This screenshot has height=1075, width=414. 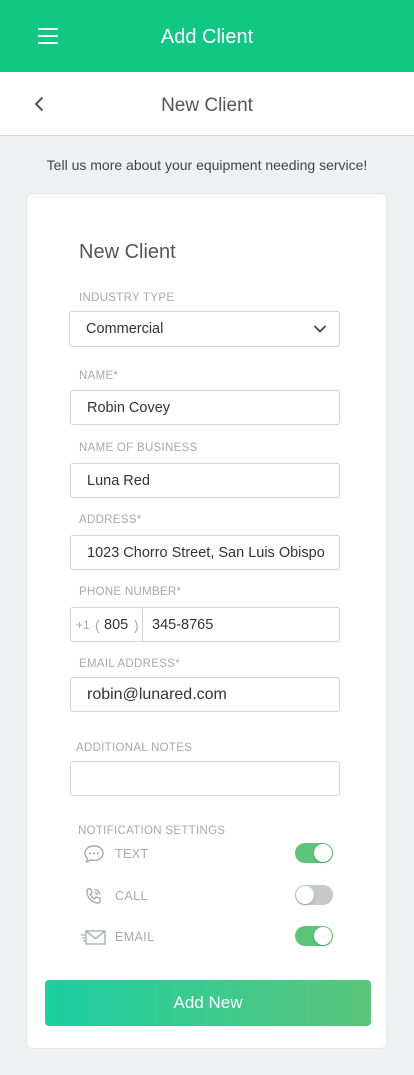 I want to click on notif-text-label: TEXT, so click(x=132, y=854).